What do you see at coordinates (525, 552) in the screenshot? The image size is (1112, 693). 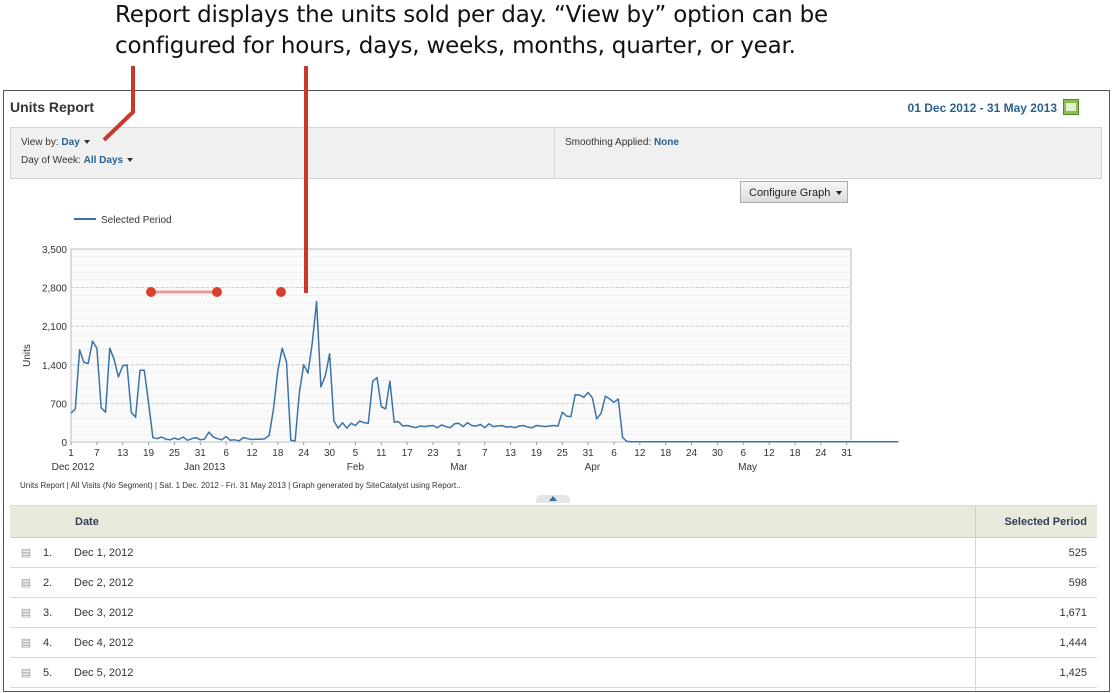 I see `row-date: Dec 1, 2012` at bounding box center [525, 552].